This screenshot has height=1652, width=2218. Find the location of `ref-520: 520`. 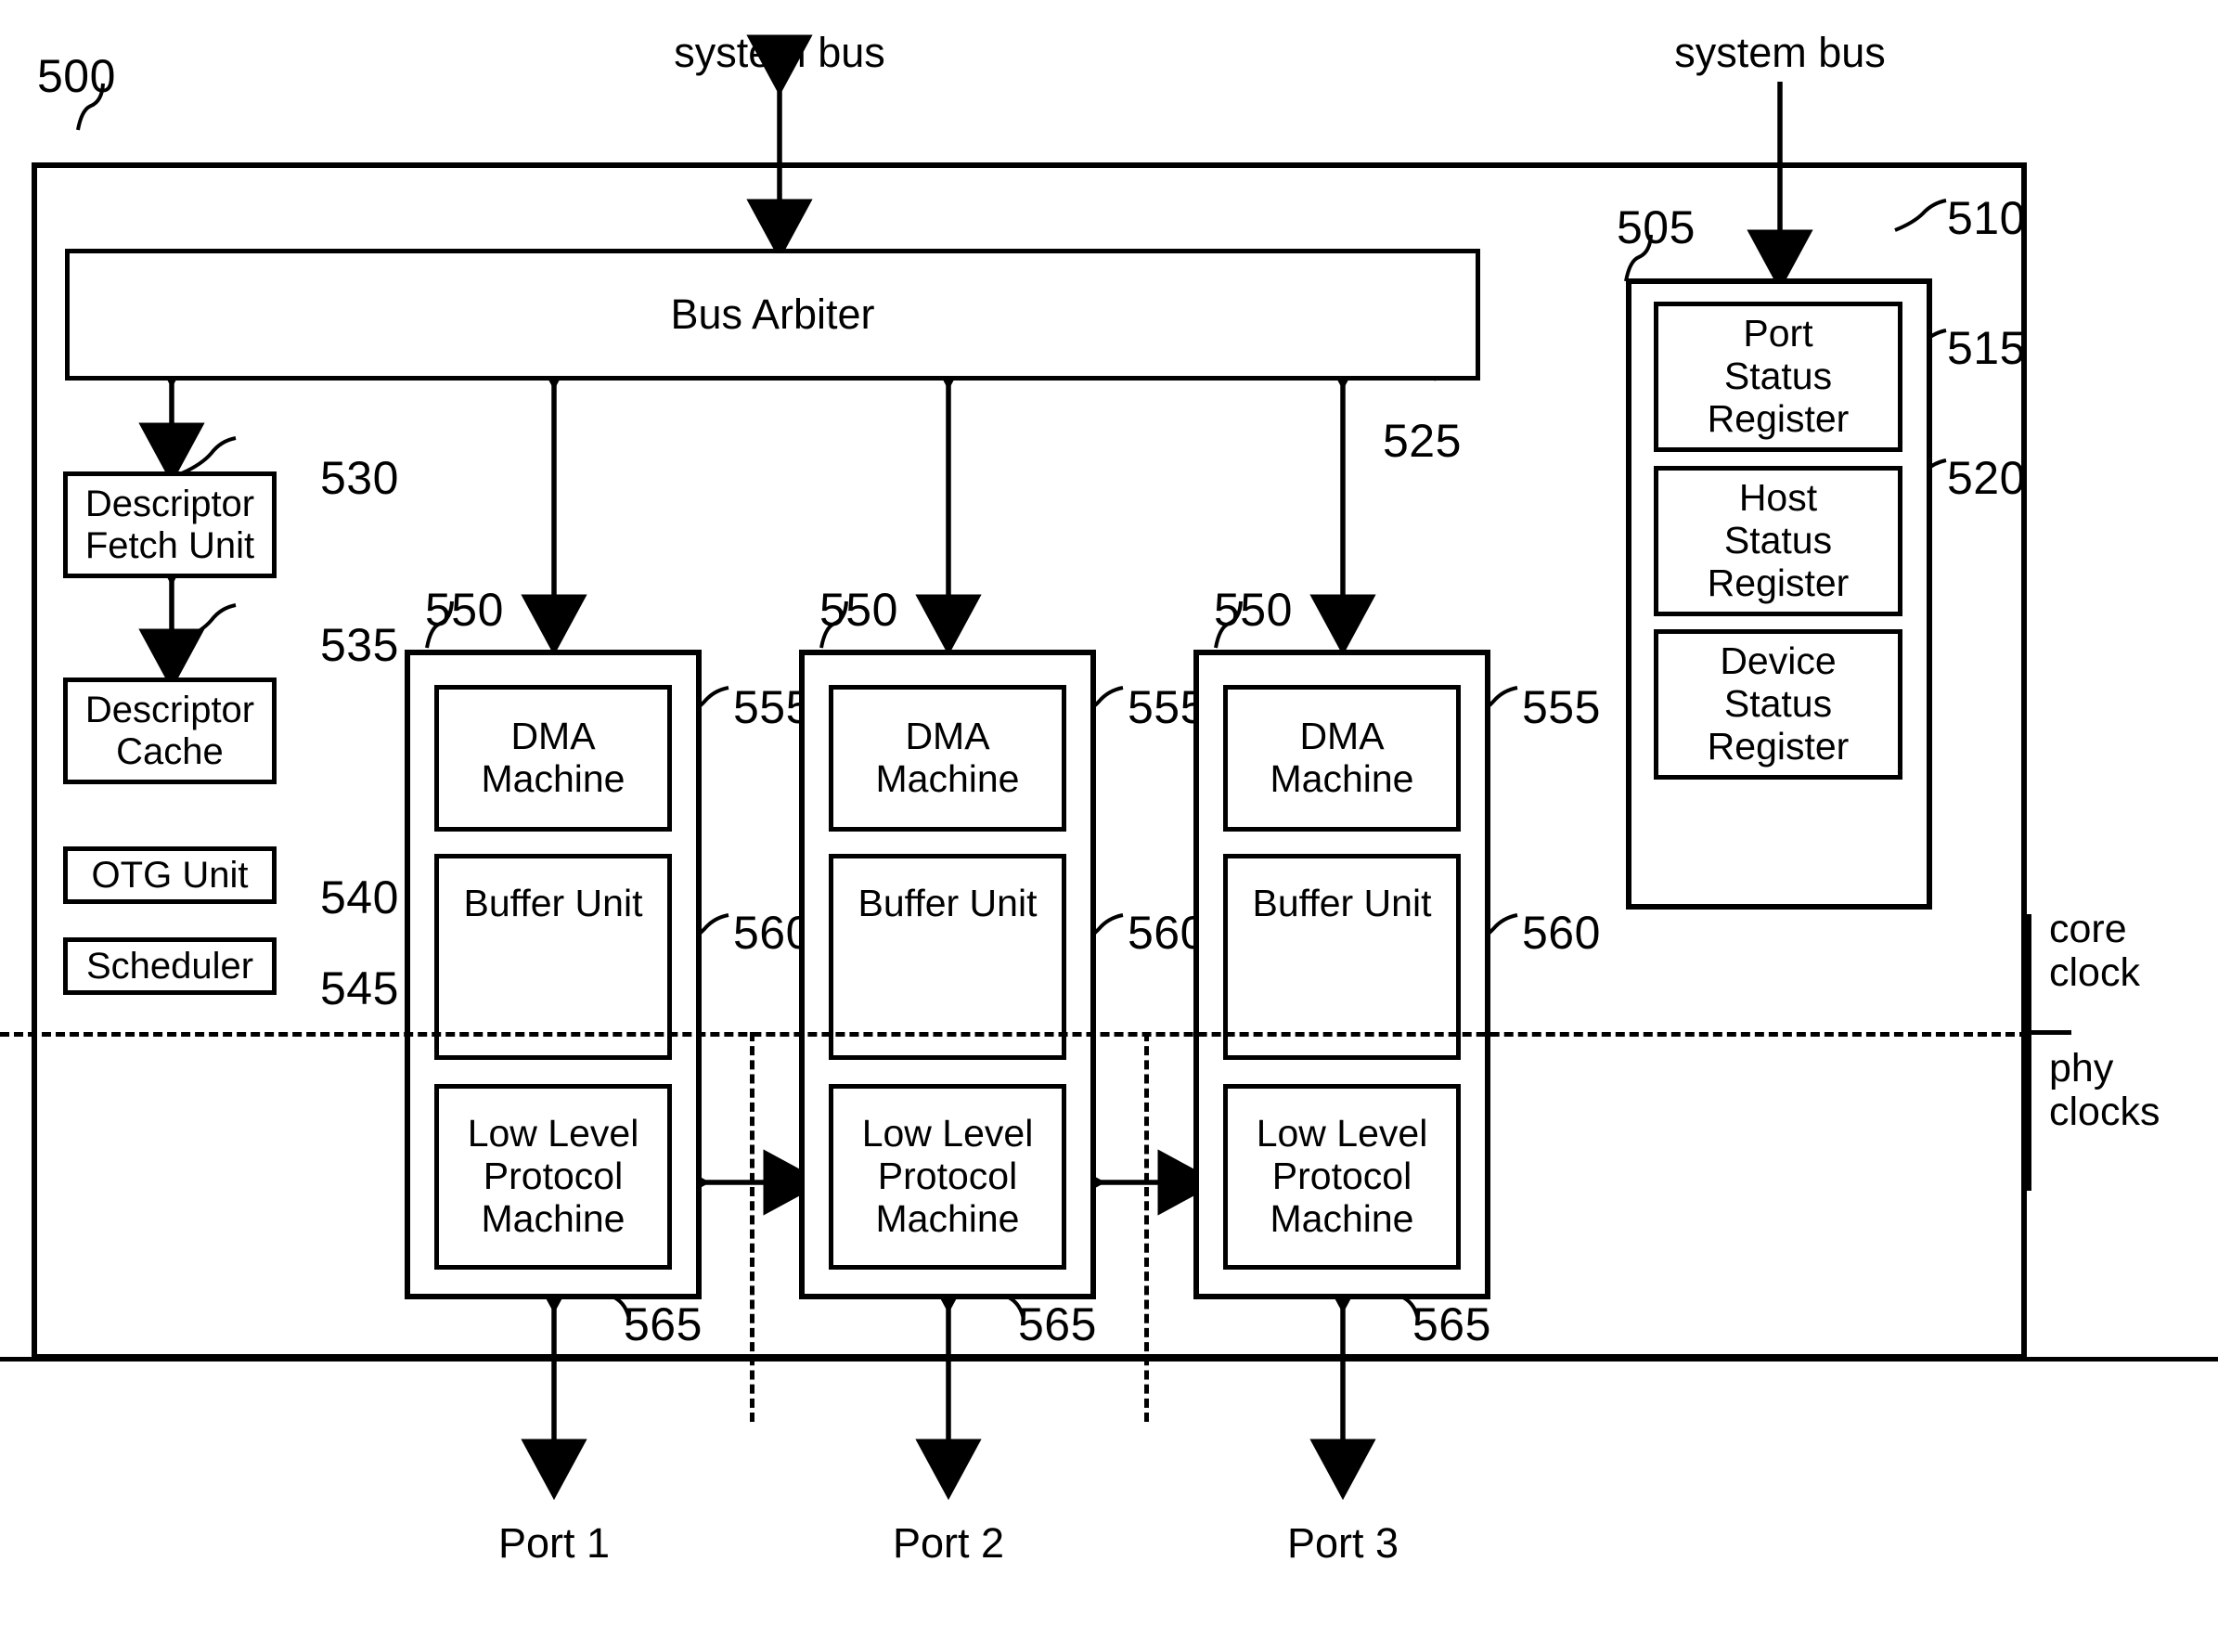

ref-520: 520 is located at coordinates (1987, 478).